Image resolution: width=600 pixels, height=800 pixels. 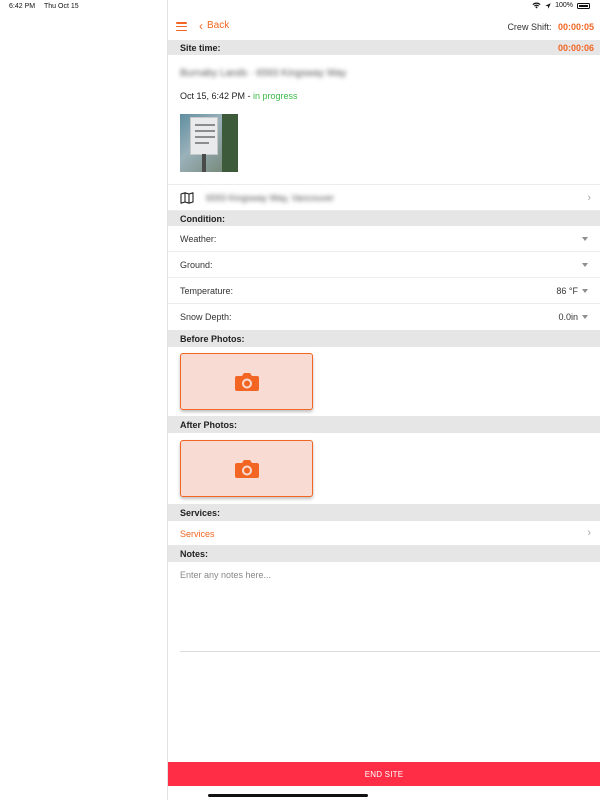 What do you see at coordinates (209, 143) in the screenshot?
I see `site-photo-thumbnail` at bounding box center [209, 143].